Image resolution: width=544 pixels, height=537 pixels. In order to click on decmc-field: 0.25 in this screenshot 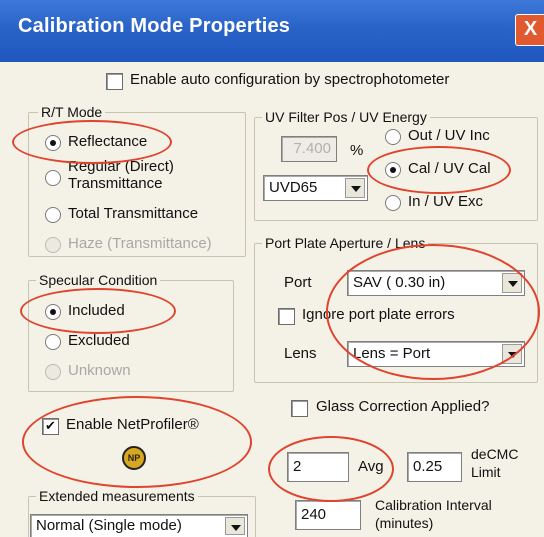, I will do `click(434, 467)`.